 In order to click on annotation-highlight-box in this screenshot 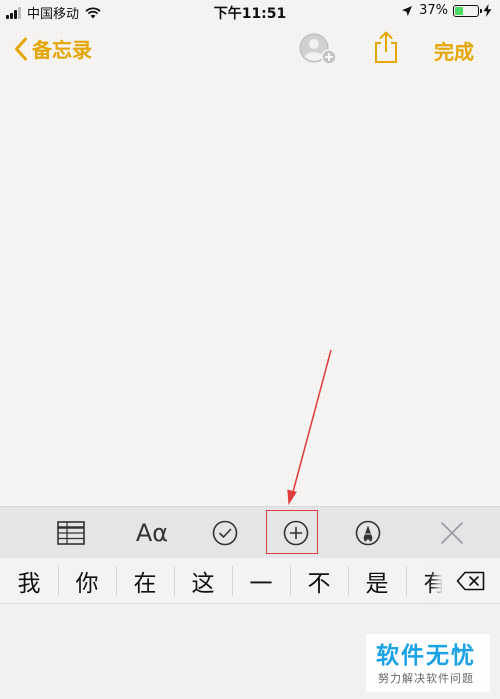, I will do `click(292, 532)`.